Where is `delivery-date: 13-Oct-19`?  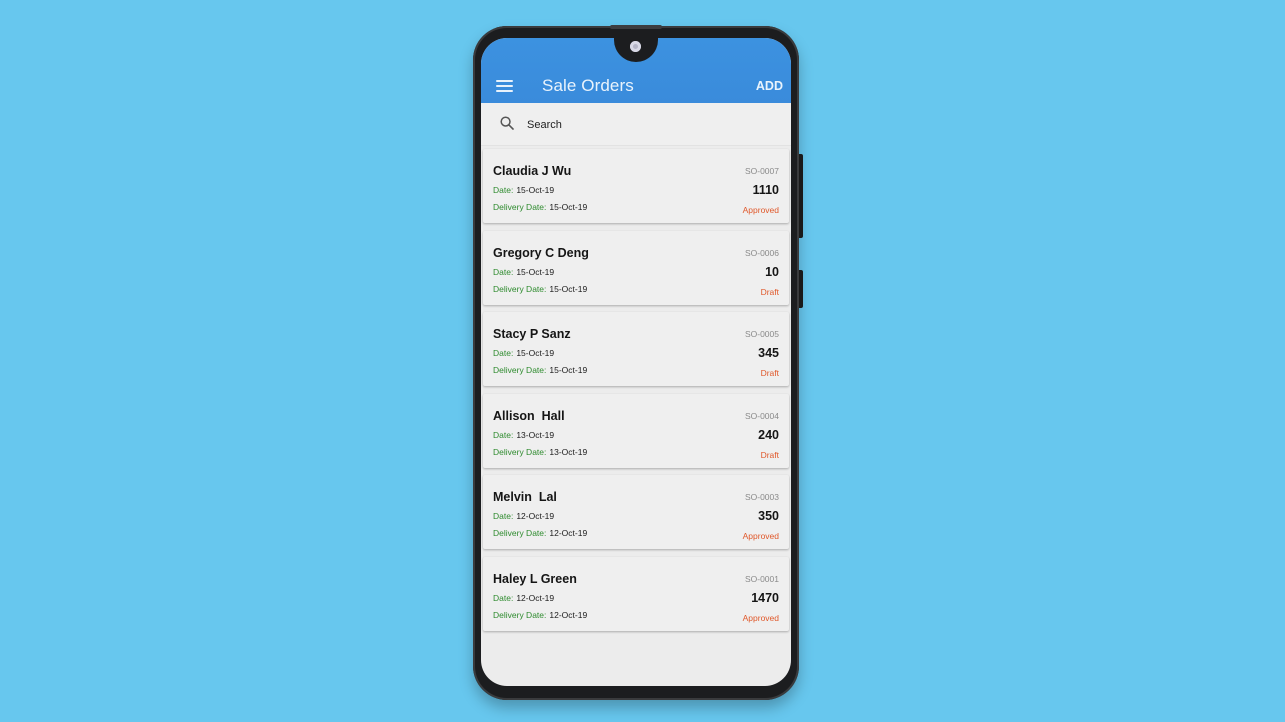
delivery-date: 13-Oct-19 is located at coordinates (568, 451).